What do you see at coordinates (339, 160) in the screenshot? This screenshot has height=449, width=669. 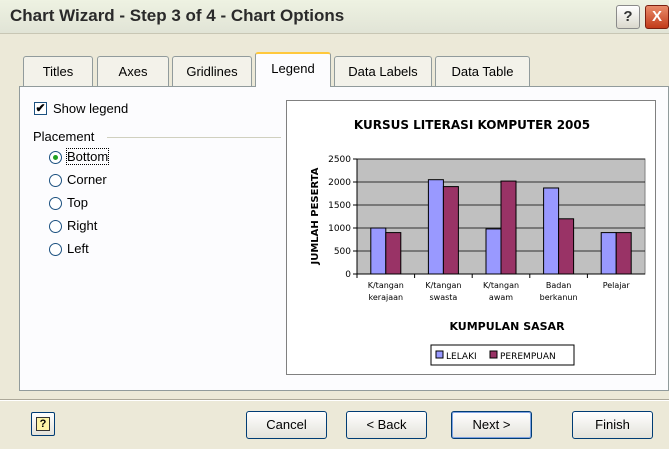 I see `y-tick-label: 2500` at bounding box center [339, 160].